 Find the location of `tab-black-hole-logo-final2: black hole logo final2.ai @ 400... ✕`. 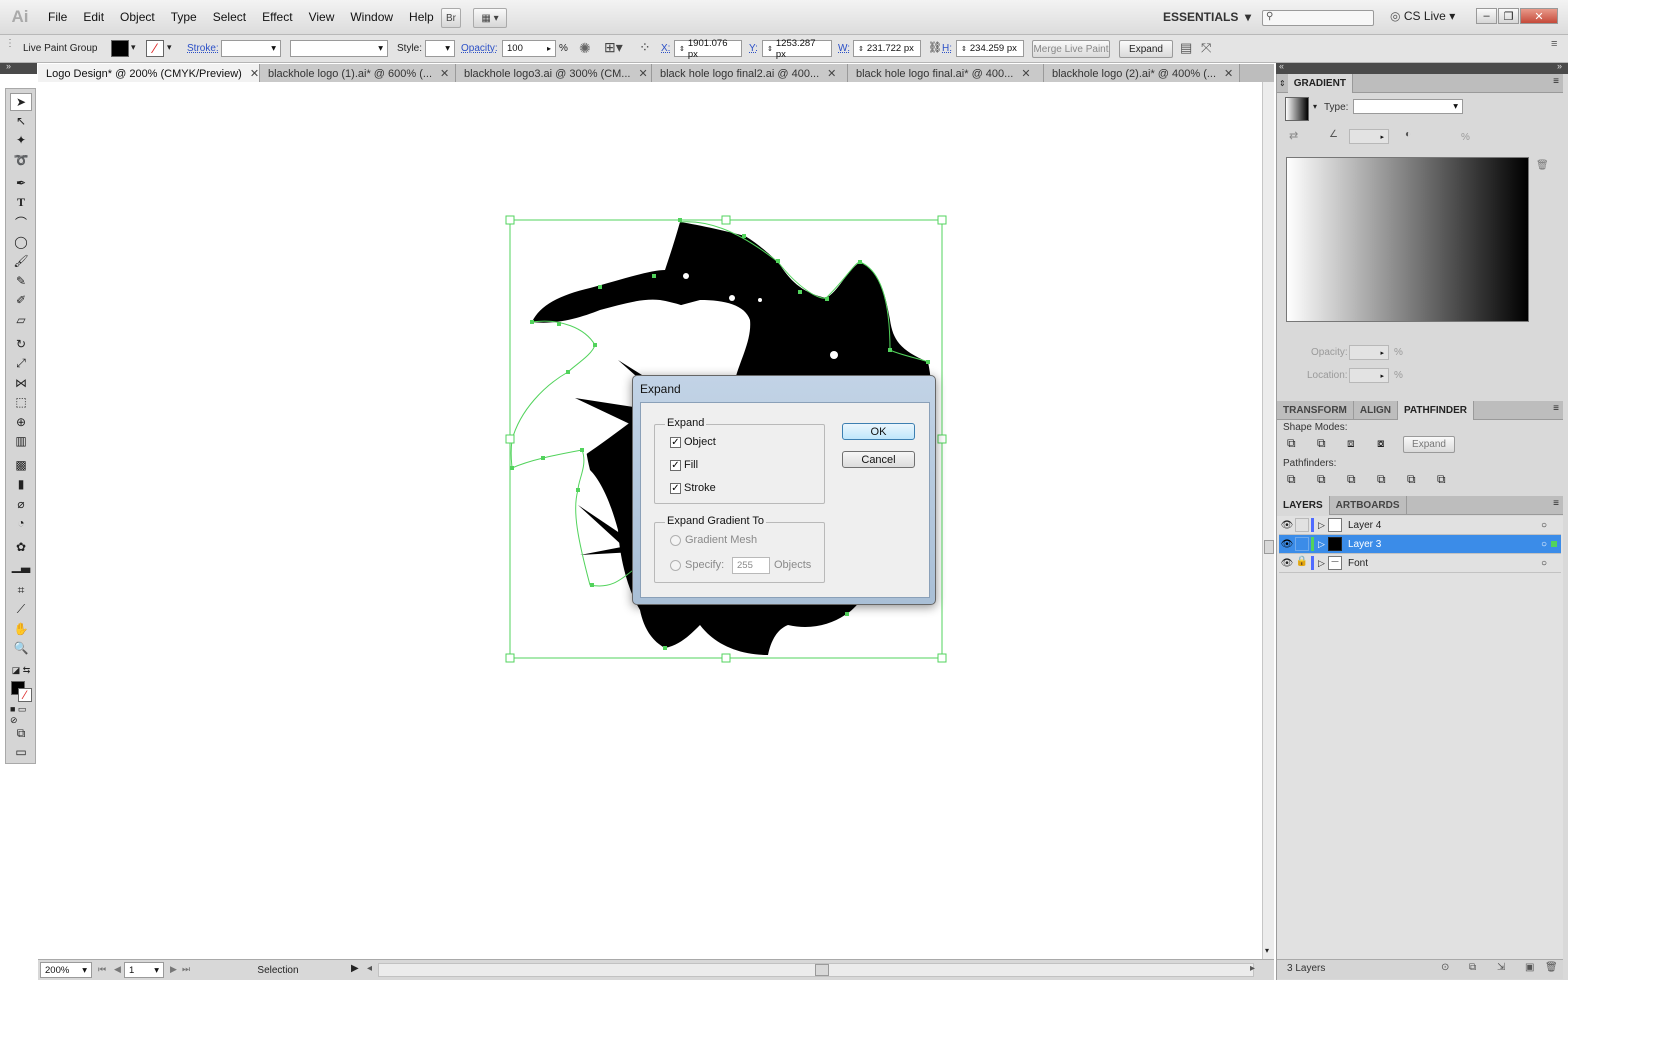

tab-black-hole-logo-final2: black hole logo final2.ai @ 400... ✕ is located at coordinates (750, 73).